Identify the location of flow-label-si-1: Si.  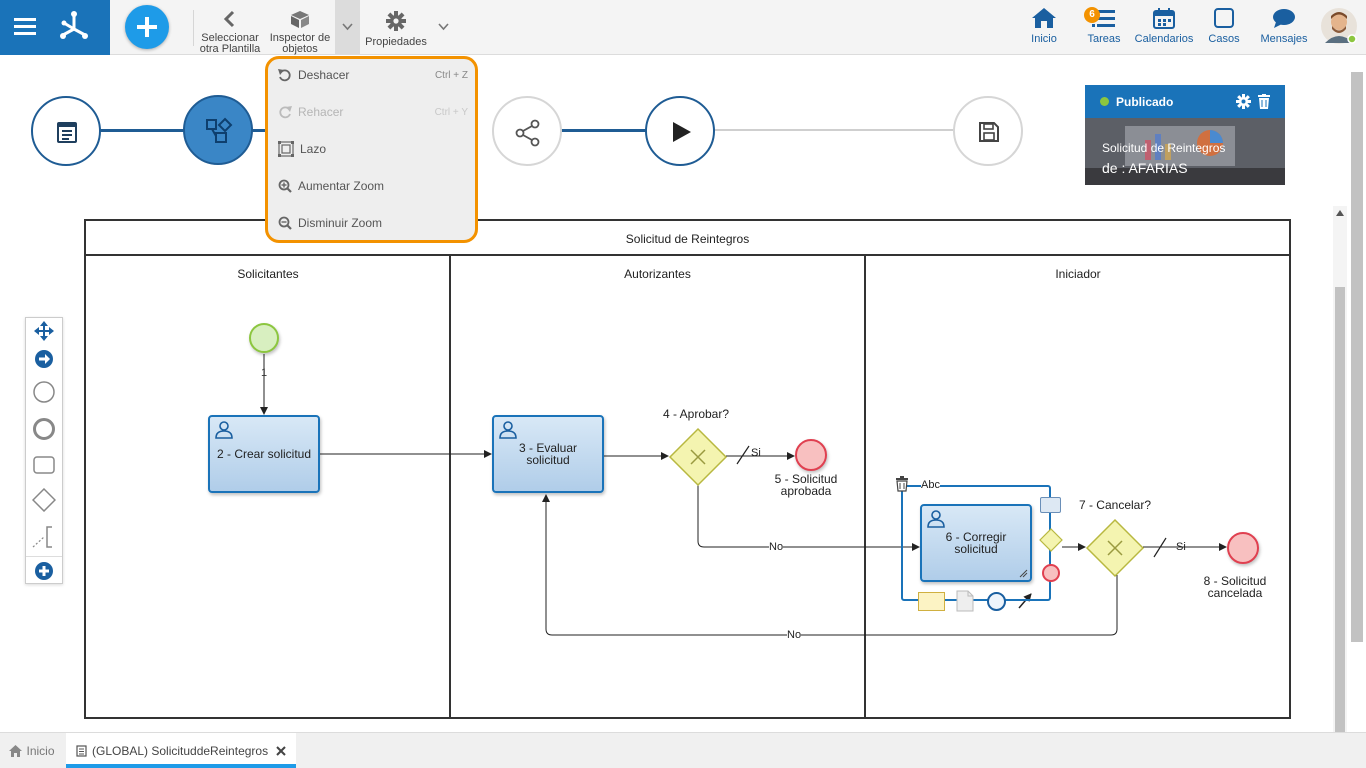
(756, 453).